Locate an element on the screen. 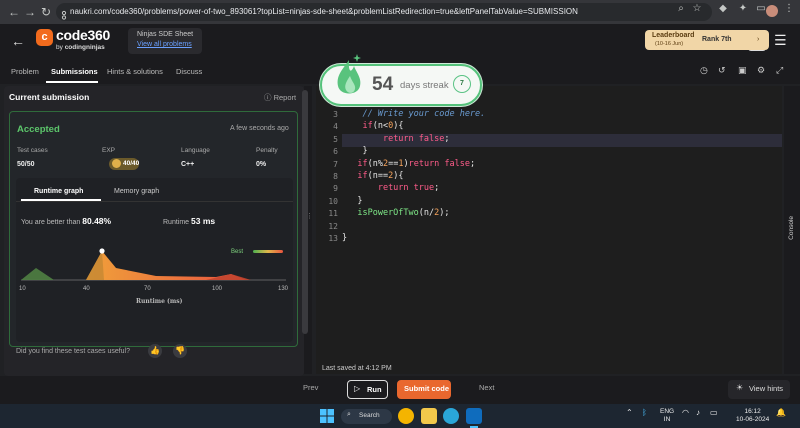 This screenshot has width=800, height=428. graph-tab-divider is located at coordinates (154, 201).